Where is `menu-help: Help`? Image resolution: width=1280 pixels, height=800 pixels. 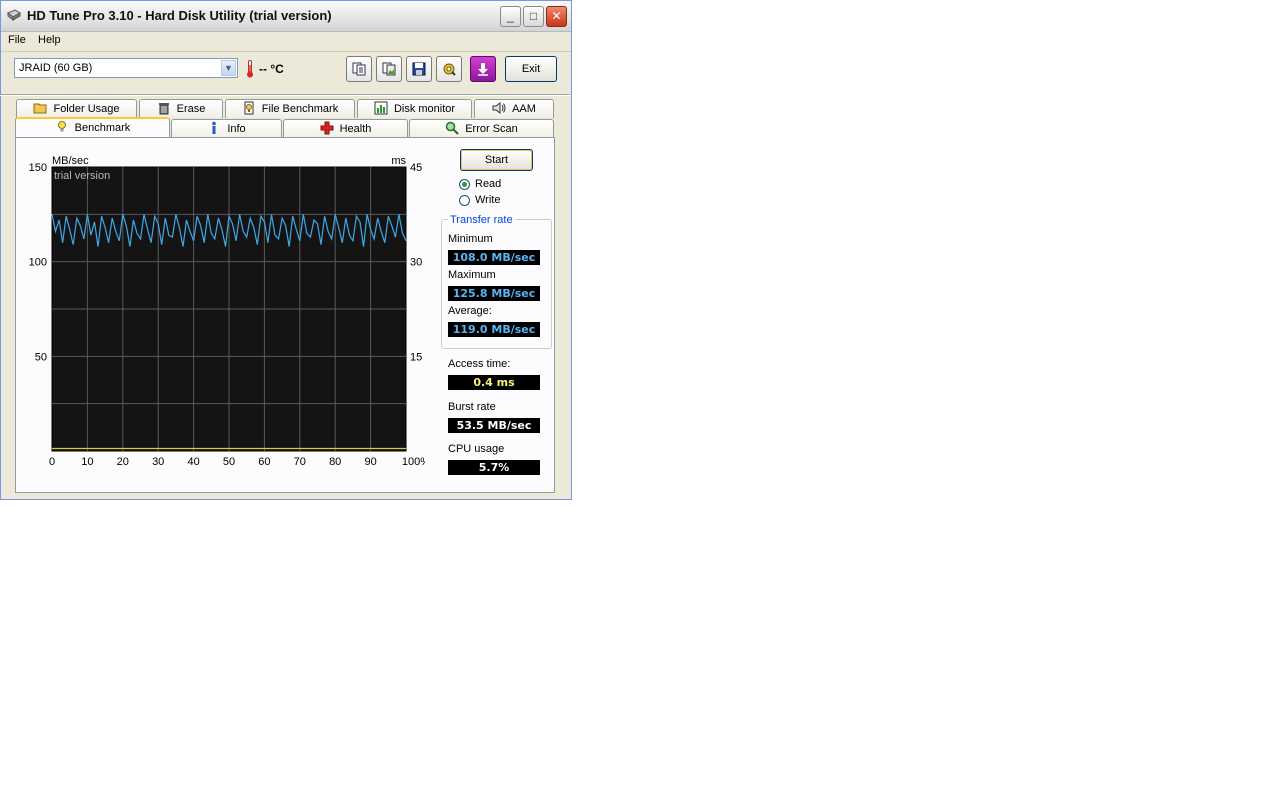 menu-help: Help is located at coordinates (49, 40).